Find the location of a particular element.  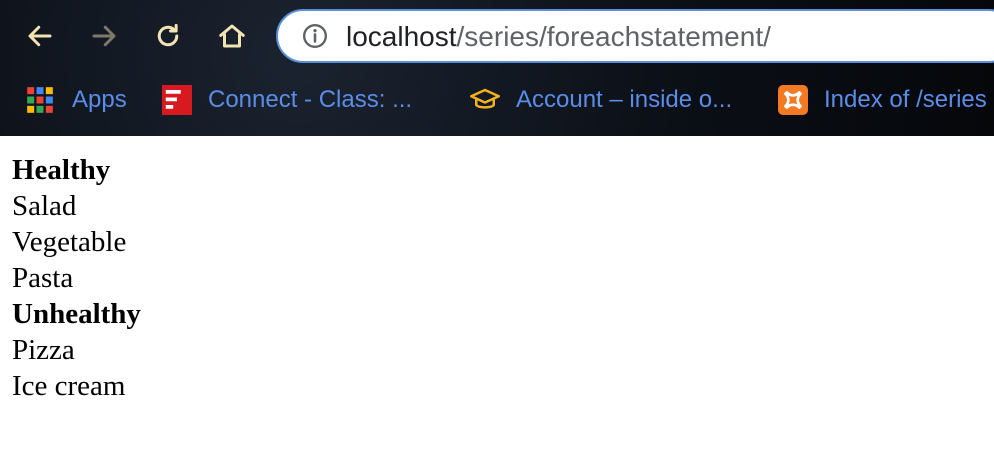

list-item: Vegetable is located at coordinates (69, 242).